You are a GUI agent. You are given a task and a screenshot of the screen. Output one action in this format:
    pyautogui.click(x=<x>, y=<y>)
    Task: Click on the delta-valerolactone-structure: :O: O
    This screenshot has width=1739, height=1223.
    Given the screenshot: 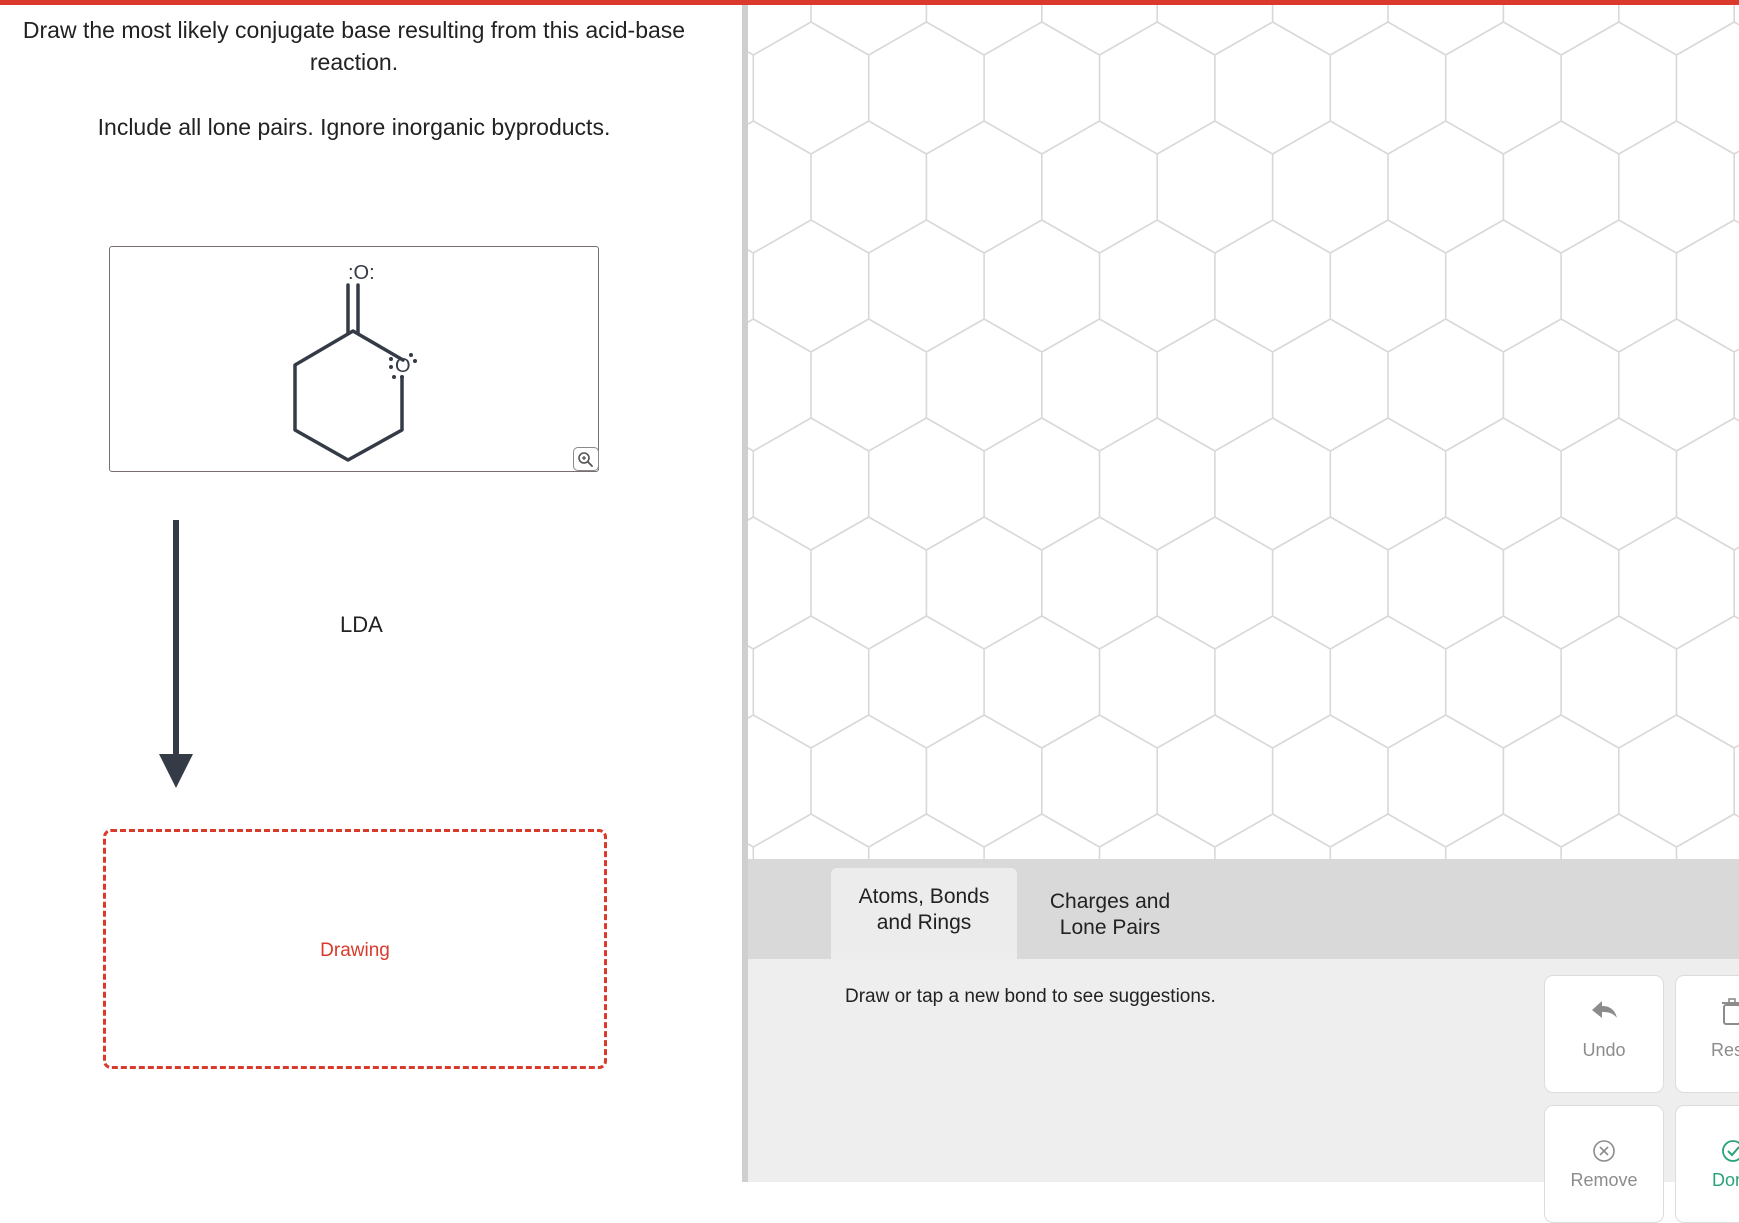 What is the action you would take?
    pyautogui.click(x=355, y=362)
    